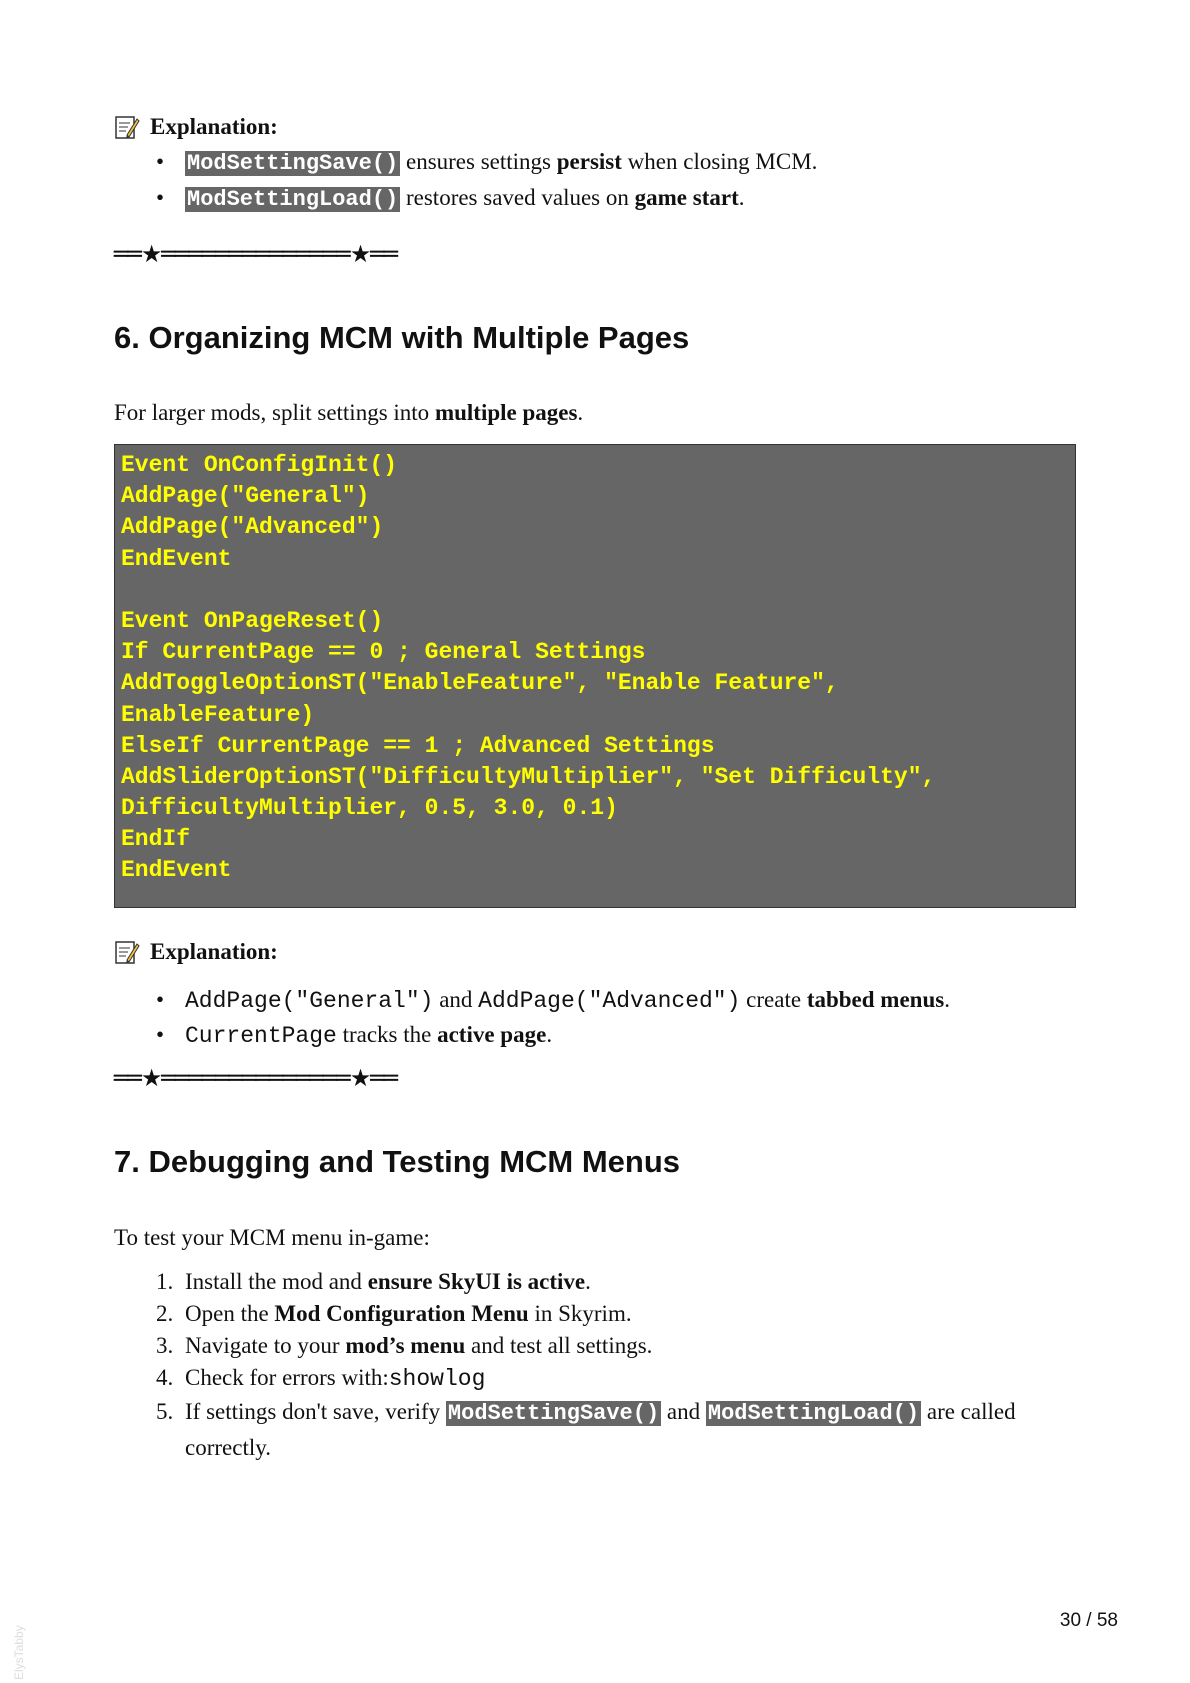 The image size is (1190, 1683). Describe the element at coordinates (259, 465) in the screenshot. I see `code-line: Event OnConfigInit()` at that location.